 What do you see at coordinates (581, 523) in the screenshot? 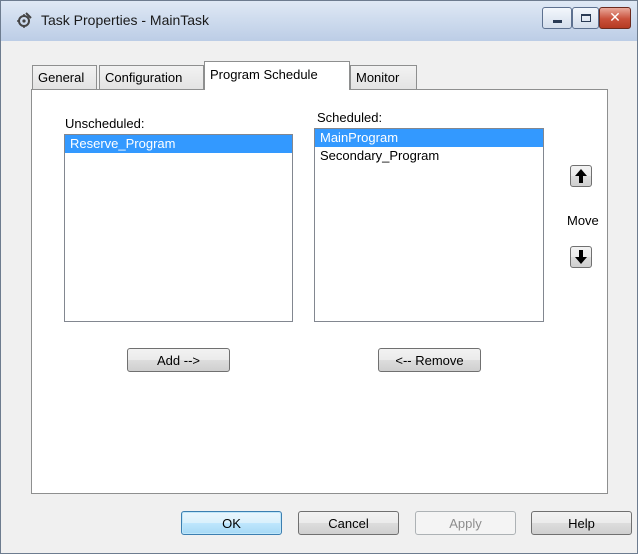
I see `help-button: Help` at bounding box center [581, 523].